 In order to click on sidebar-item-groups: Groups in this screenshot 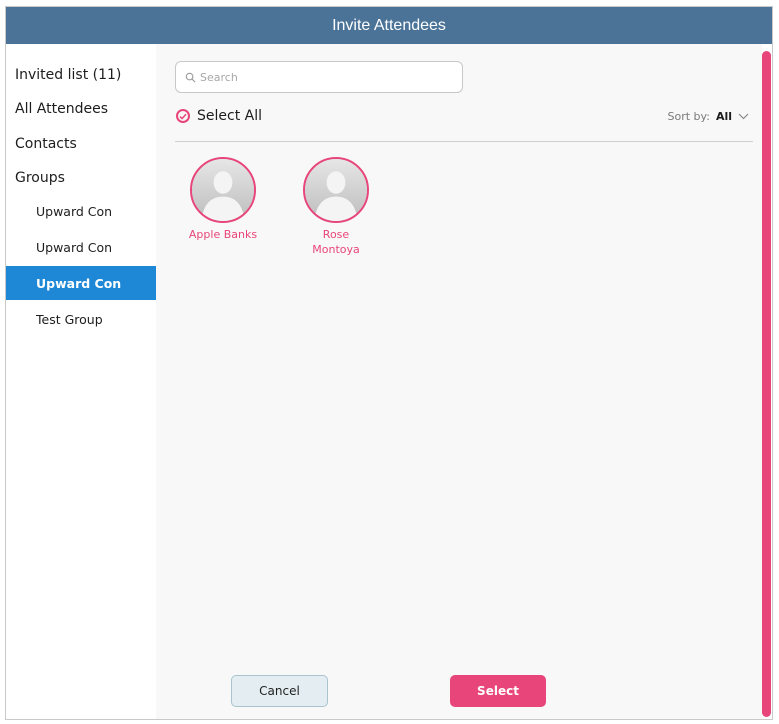, I will do `click(81, 178)`.